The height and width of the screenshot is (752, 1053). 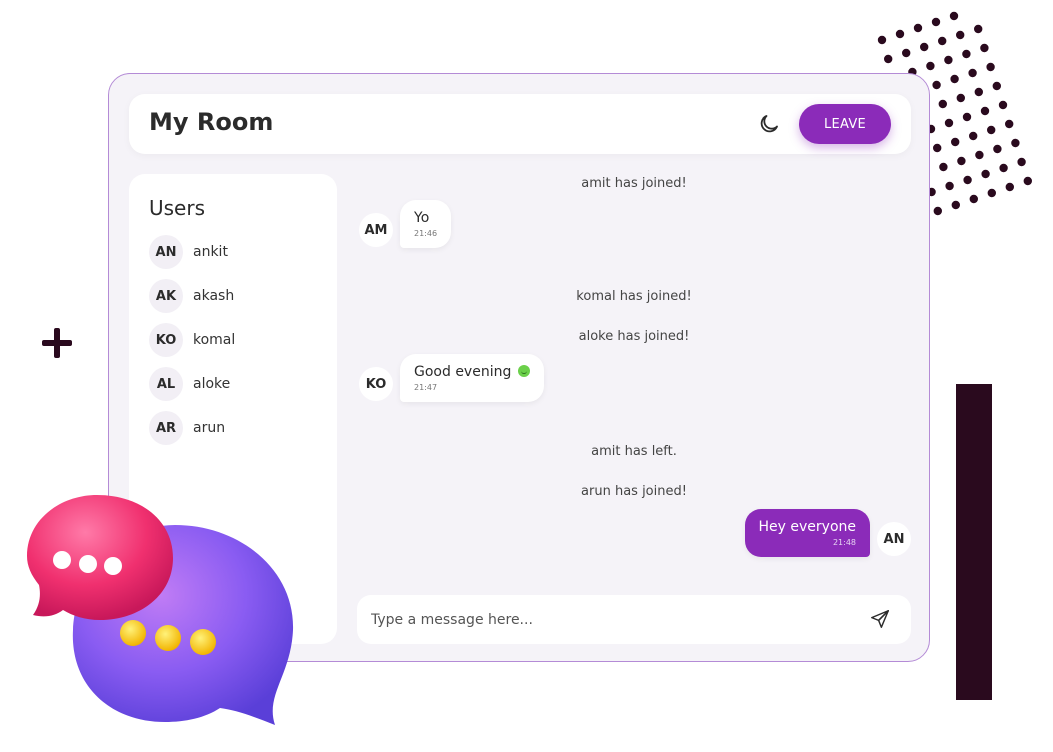 I want to click on system-message: amit has left., so click(x=634, y=451).